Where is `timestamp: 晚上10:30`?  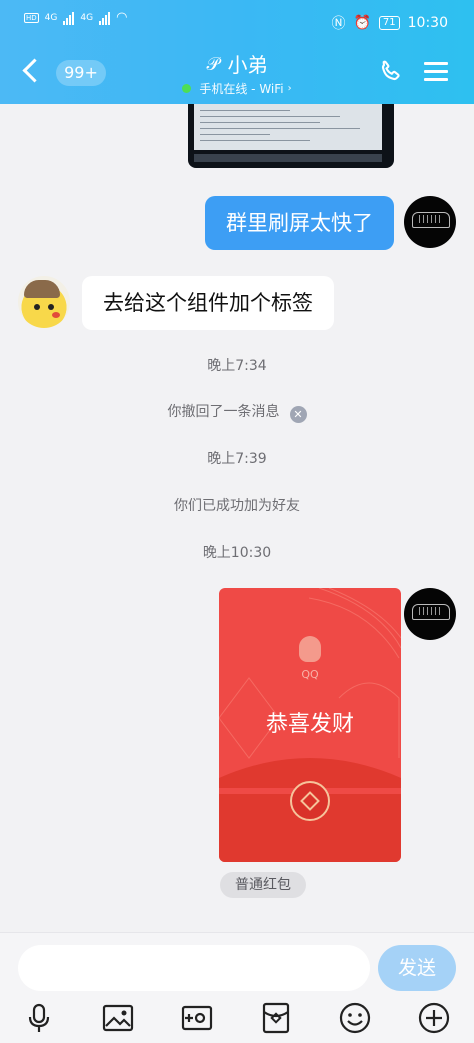
timestamp: 晚上10:30 is located at coordinates (237, 553).